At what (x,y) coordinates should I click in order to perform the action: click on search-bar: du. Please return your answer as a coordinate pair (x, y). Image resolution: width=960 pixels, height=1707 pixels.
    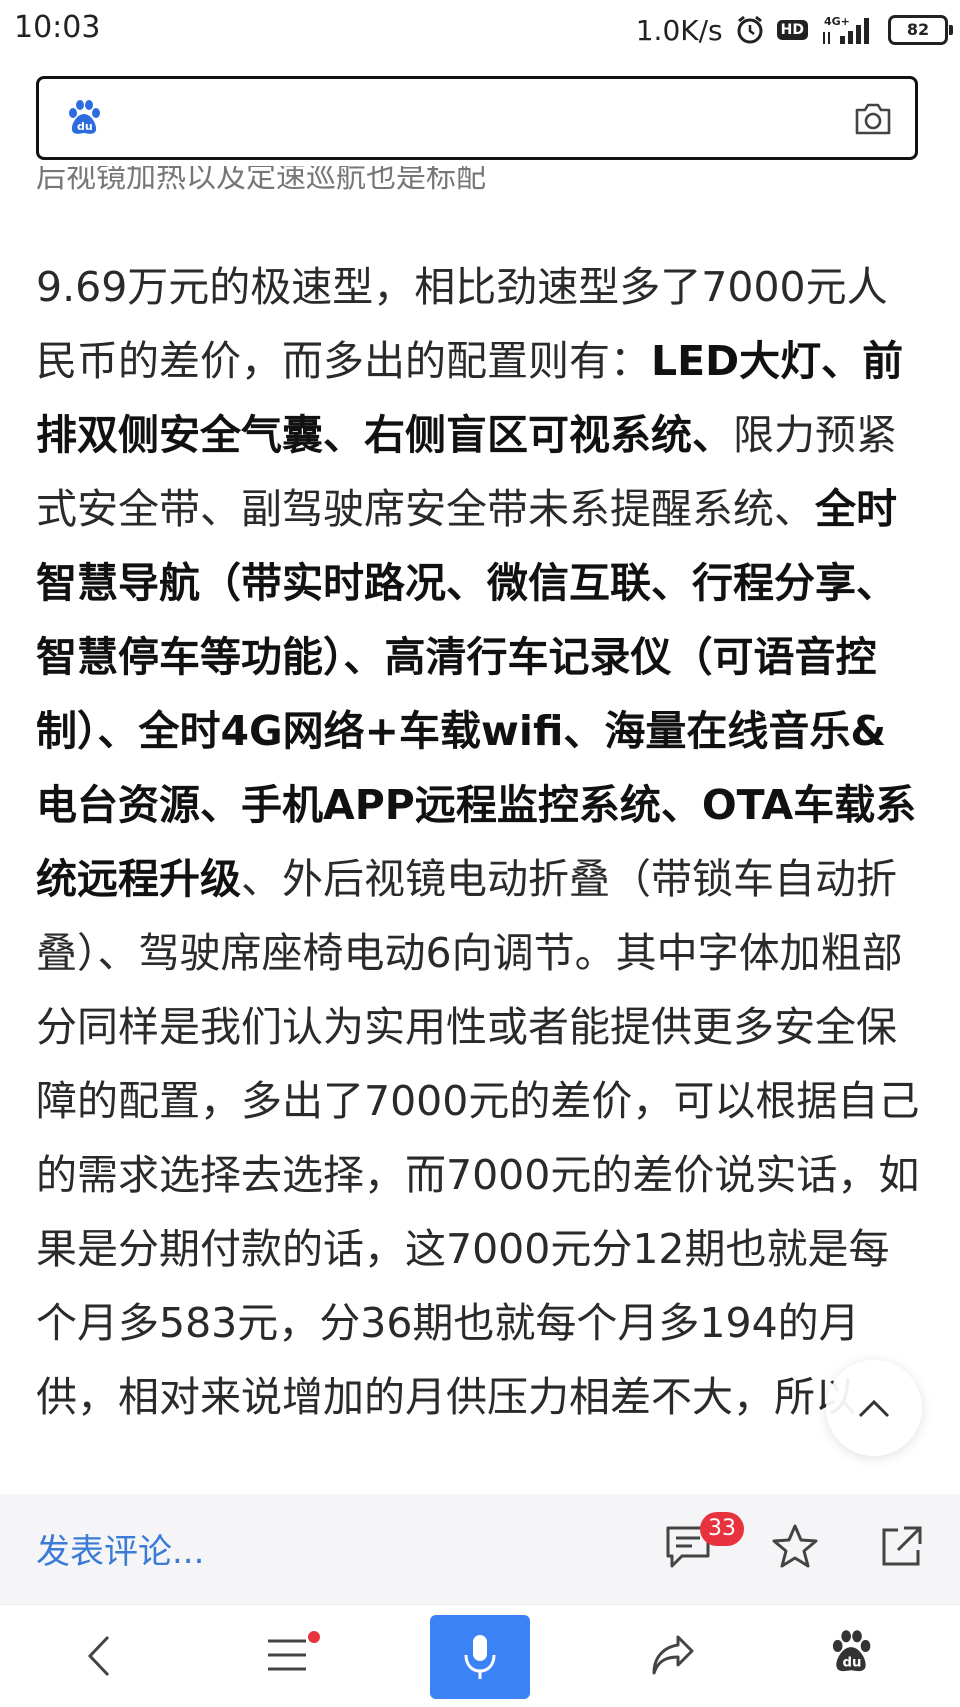
    Looking at the image, I should click on (477, 118).